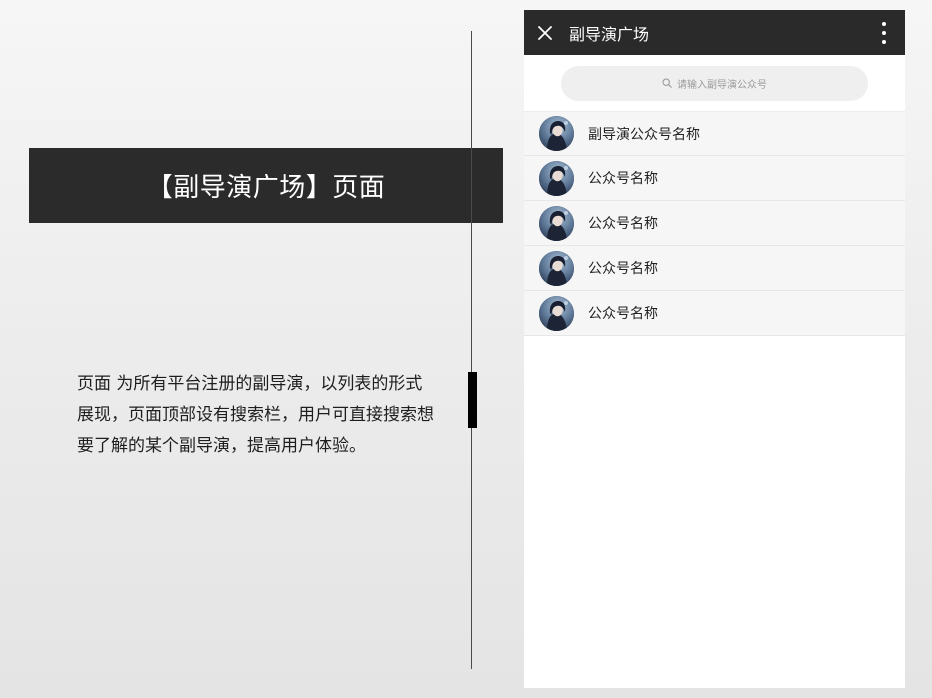 The height and width of the screenshot is (698, 932). I want to click on search-input: 请输入副导演公众号, so click(714, 83).